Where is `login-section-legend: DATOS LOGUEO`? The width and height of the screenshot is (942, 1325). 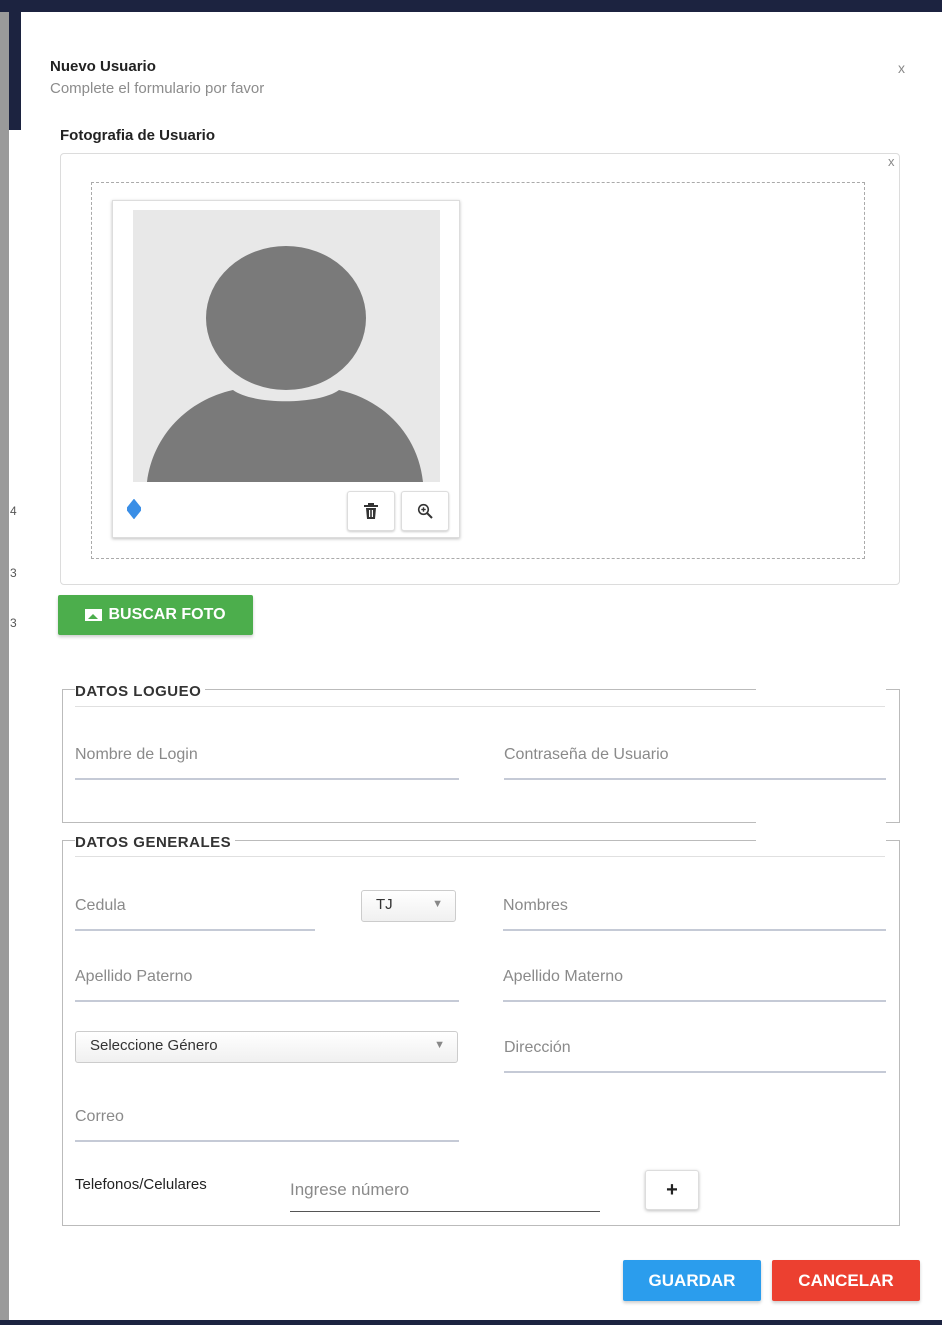 login-section-legend: DATOS LOGUEO is located at coordinates (140, 691).